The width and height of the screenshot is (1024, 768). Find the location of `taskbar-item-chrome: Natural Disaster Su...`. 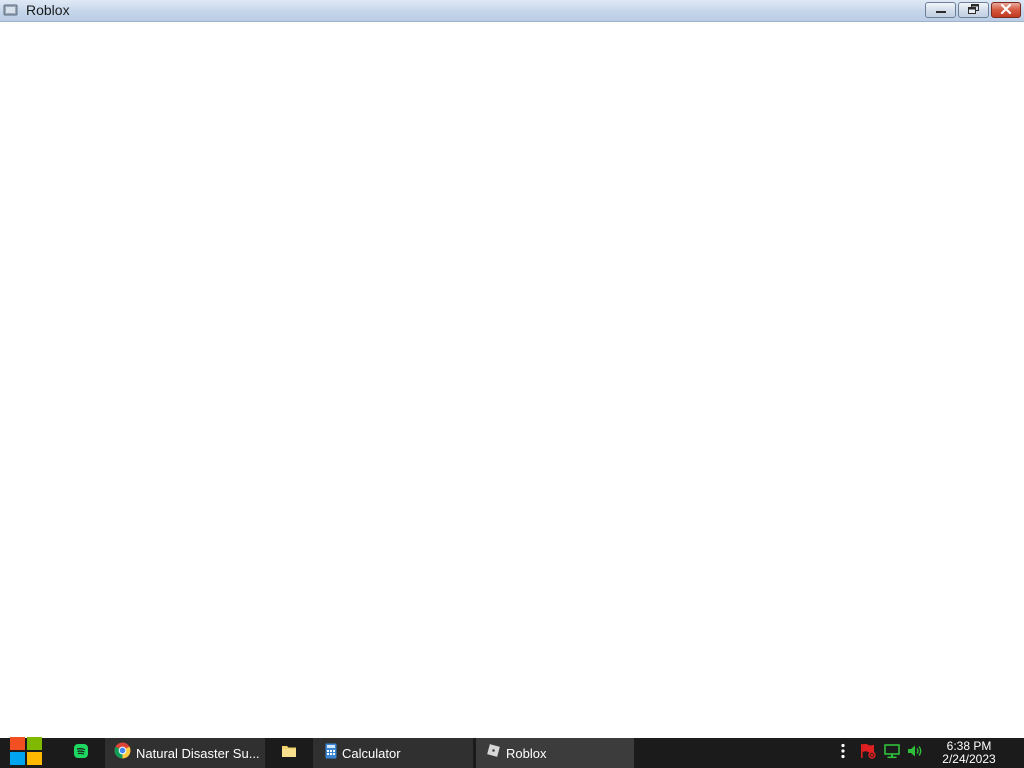

taskbar-item-chrome: Natural Disaster Su... is located at coordinates (185, 753).